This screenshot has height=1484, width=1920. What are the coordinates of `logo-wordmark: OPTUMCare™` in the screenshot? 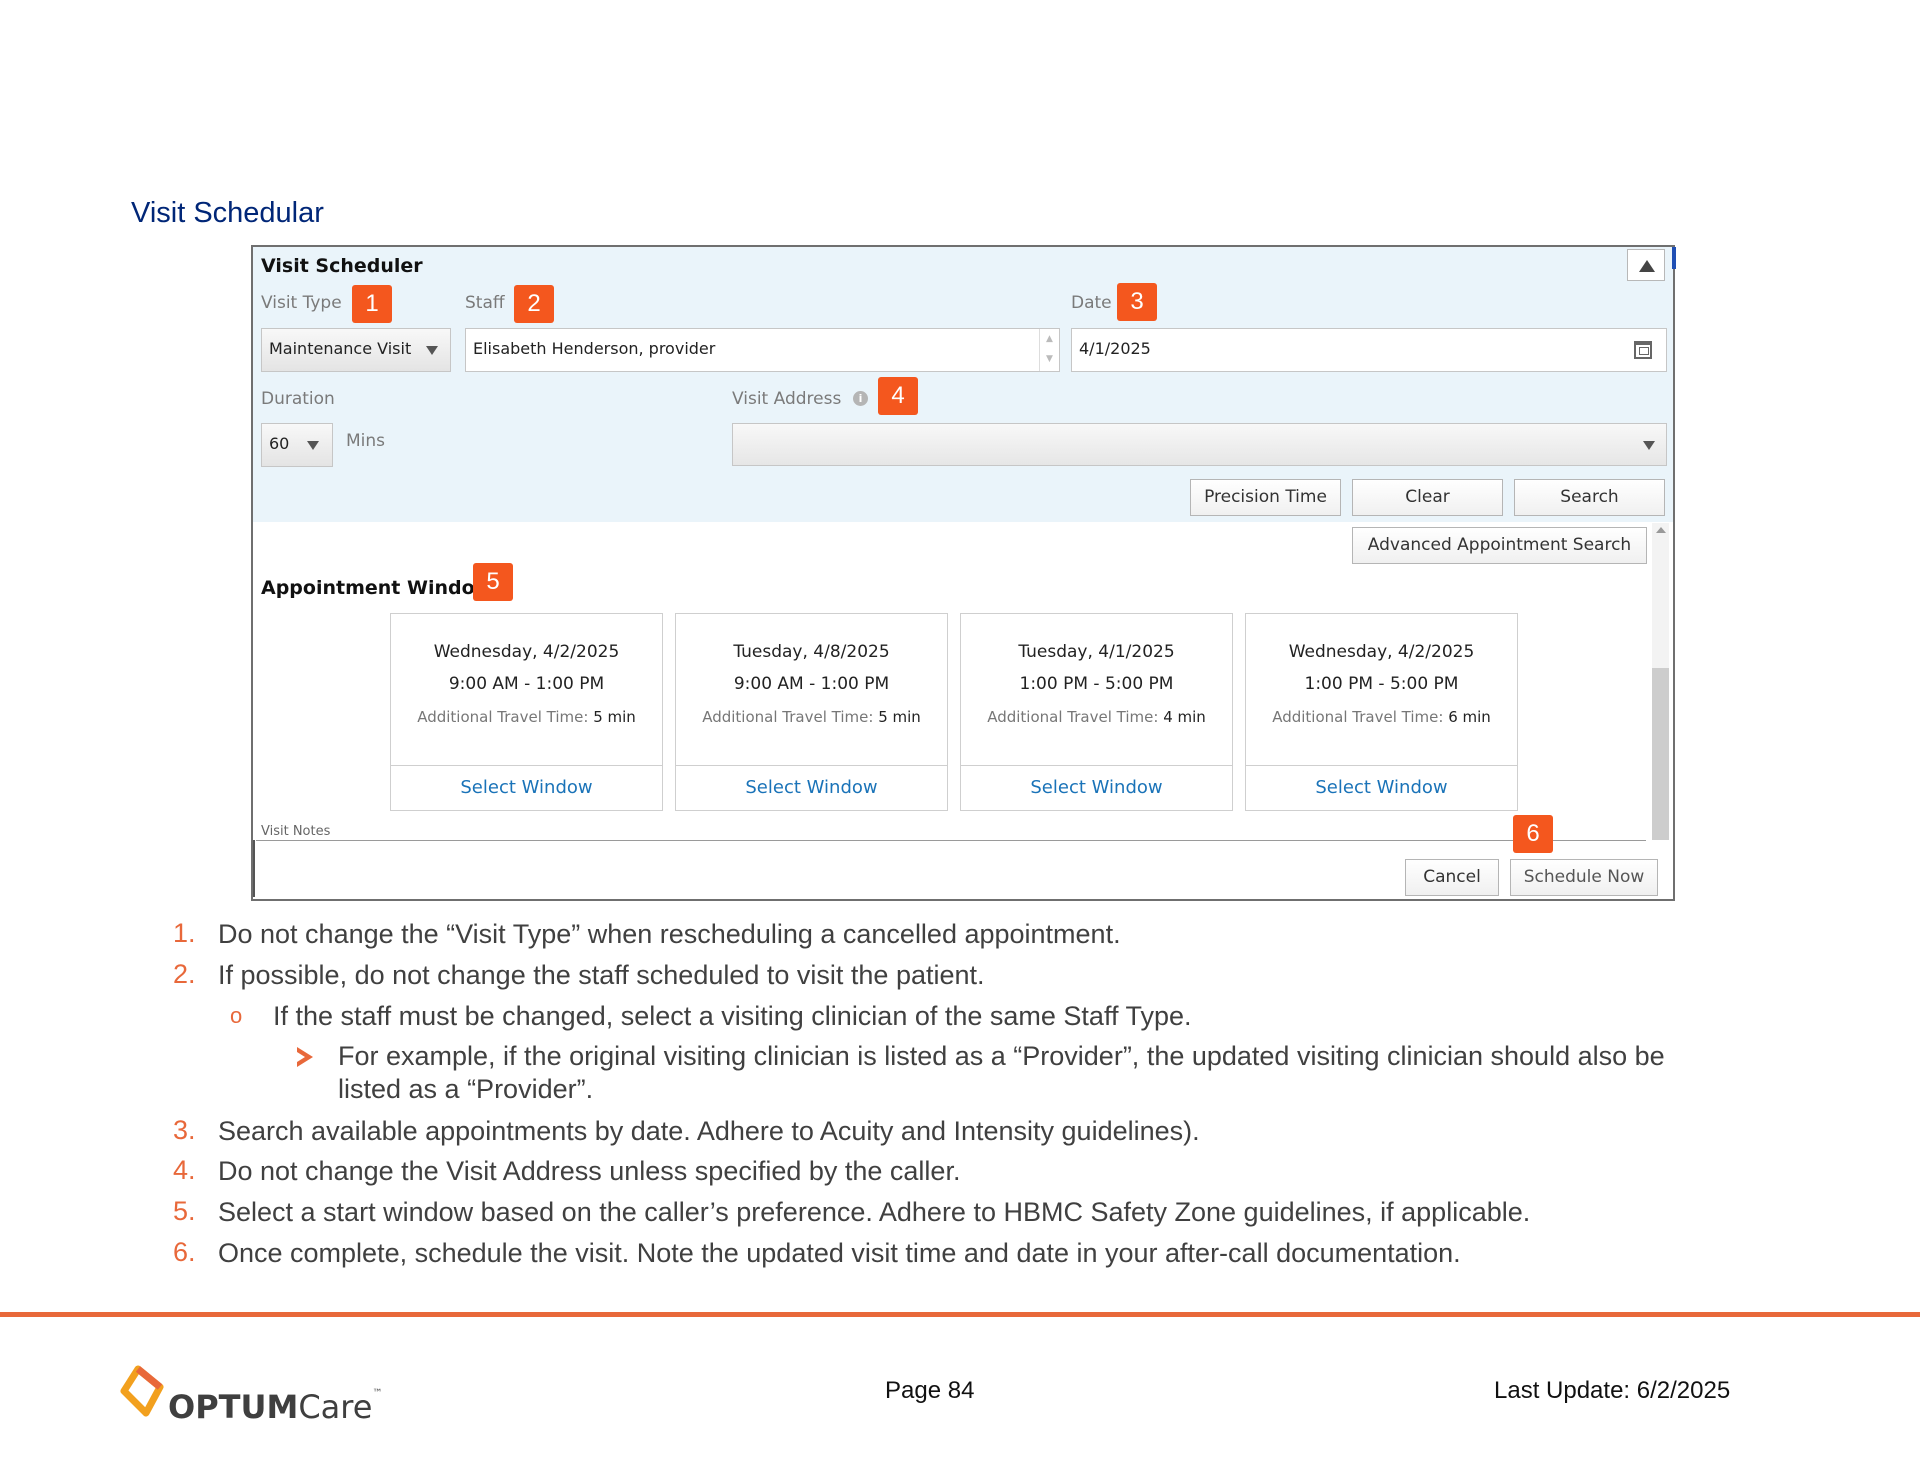 It's located at (275, 1407).